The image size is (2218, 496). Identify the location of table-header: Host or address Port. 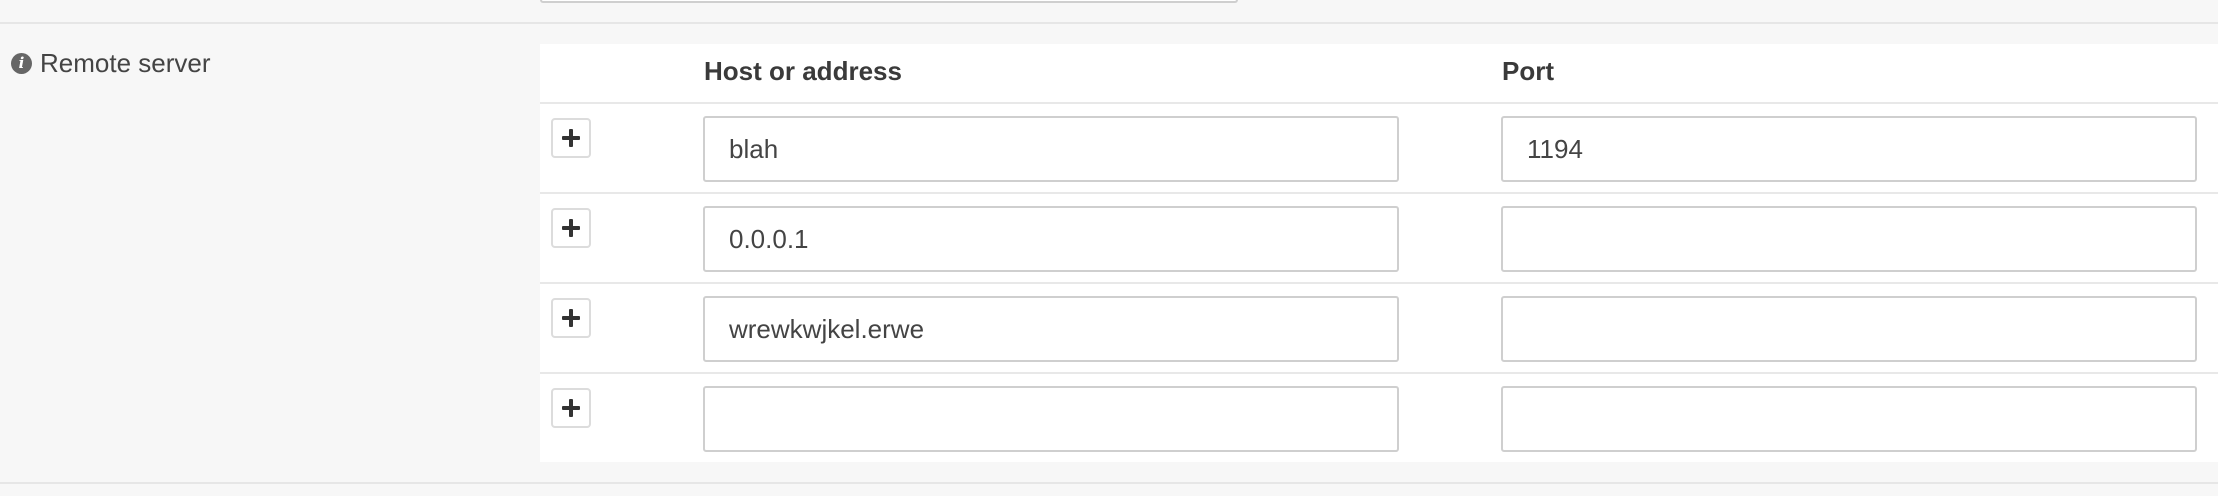
(1379, 74).